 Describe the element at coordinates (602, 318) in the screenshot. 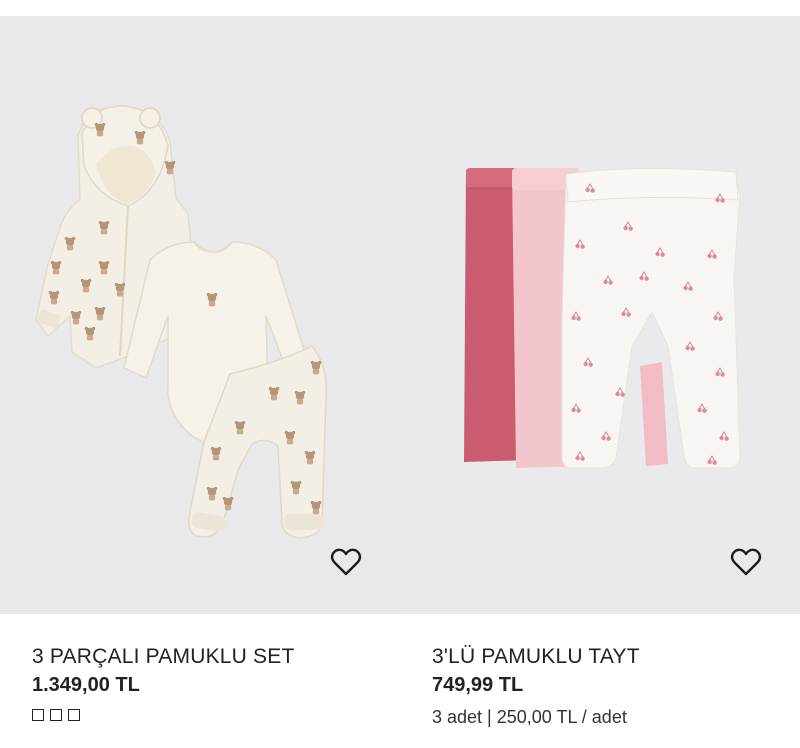

I see `leggings-illustration` at that location.